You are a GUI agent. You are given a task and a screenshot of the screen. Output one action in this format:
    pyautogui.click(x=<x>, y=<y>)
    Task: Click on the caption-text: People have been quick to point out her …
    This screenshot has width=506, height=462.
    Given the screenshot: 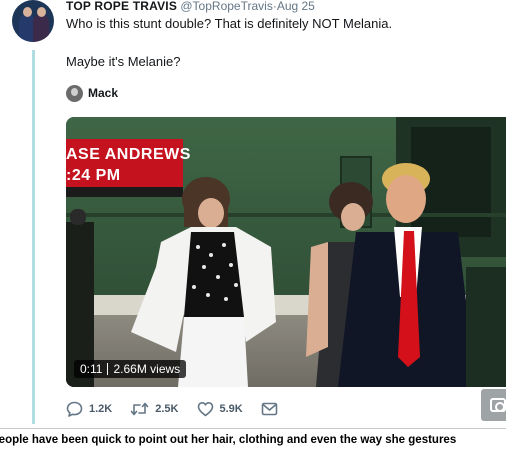 What is the action you would take?
    pyautogui.click(x=228, y=440)
    